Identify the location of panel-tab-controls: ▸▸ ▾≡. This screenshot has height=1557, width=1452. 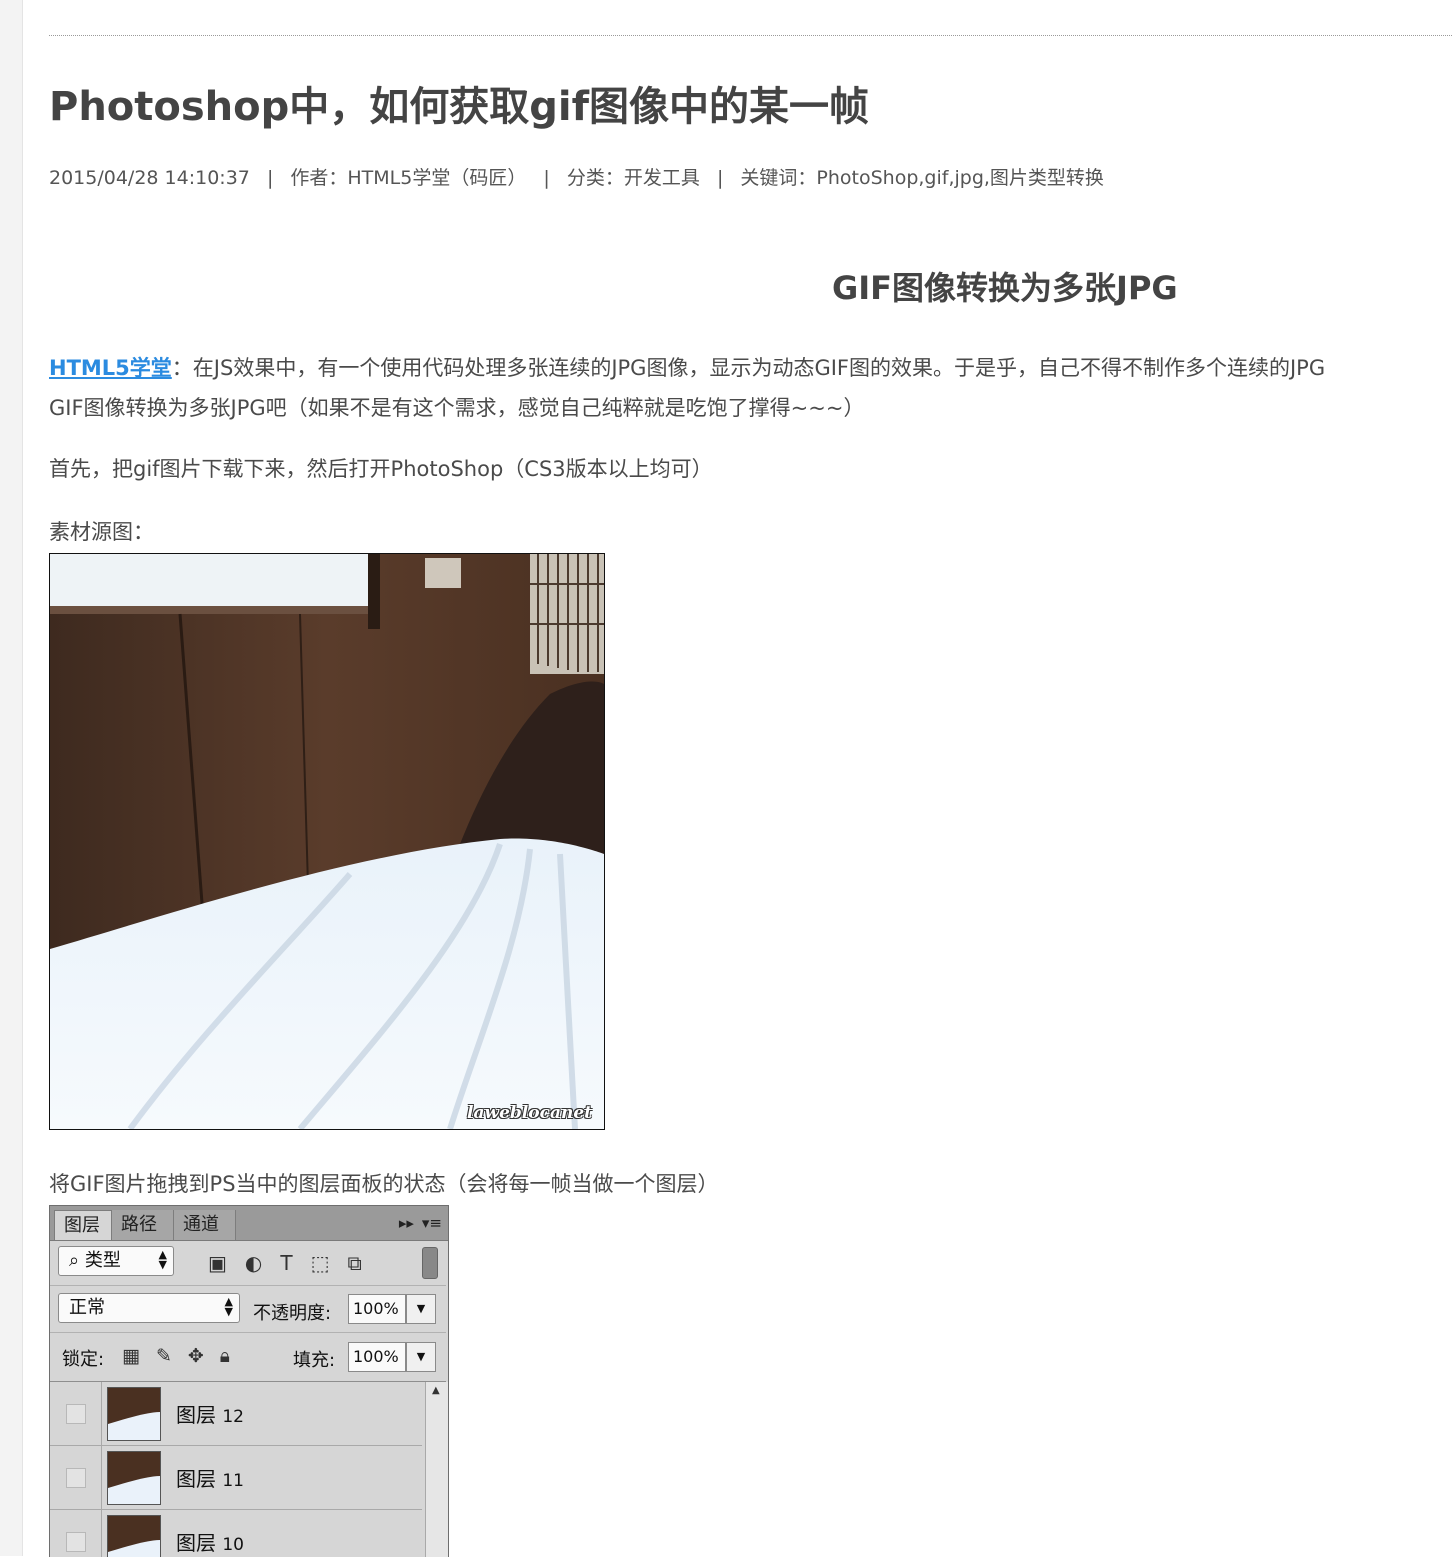
(420, 1223).